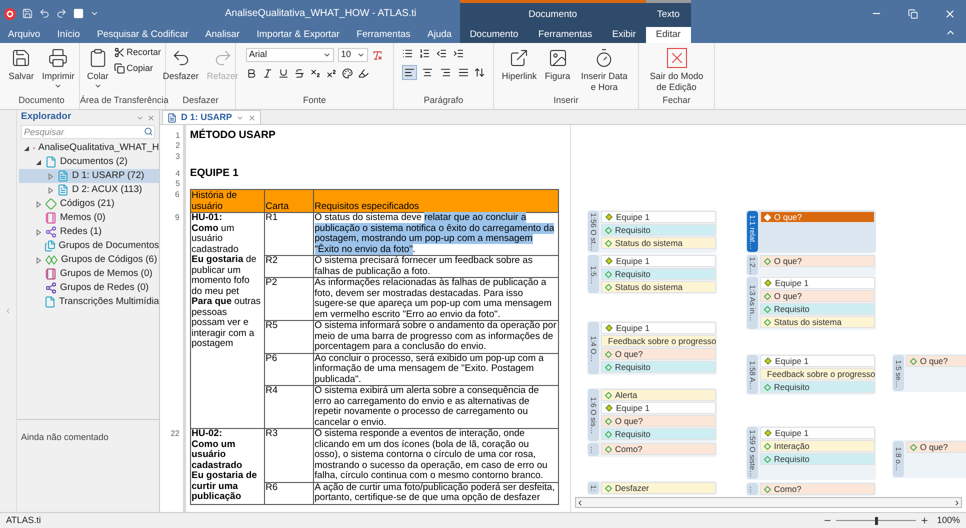 The height and width of the screenshot is (528, 966). I want to click on ribbon-button: Imprimir, so click(58, 68).